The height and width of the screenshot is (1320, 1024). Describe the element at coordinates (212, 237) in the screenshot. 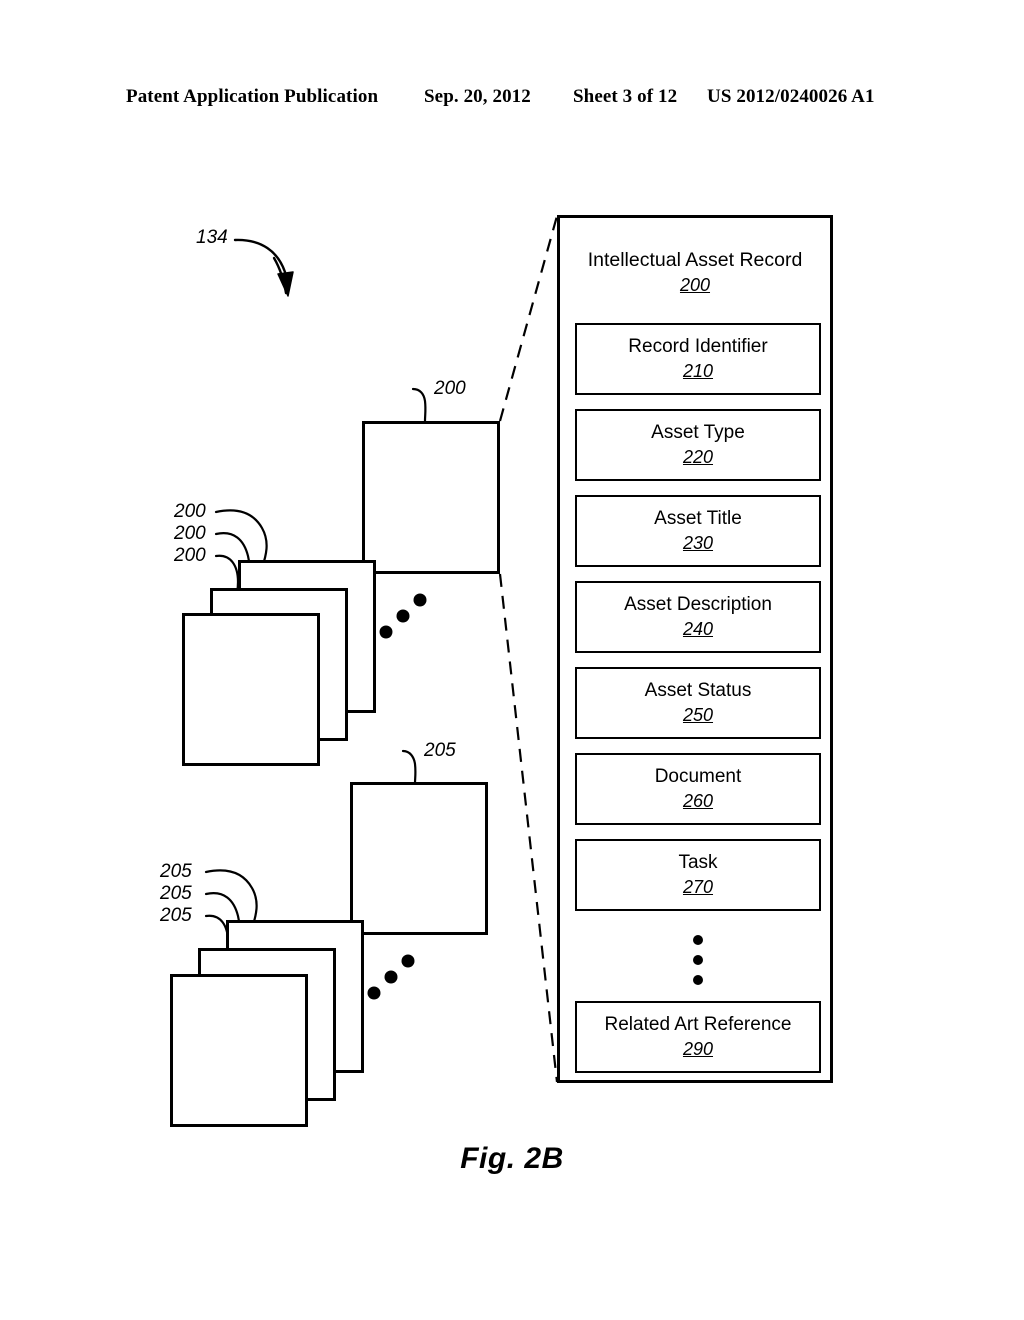

I see `label-system-134: 134` at that location.